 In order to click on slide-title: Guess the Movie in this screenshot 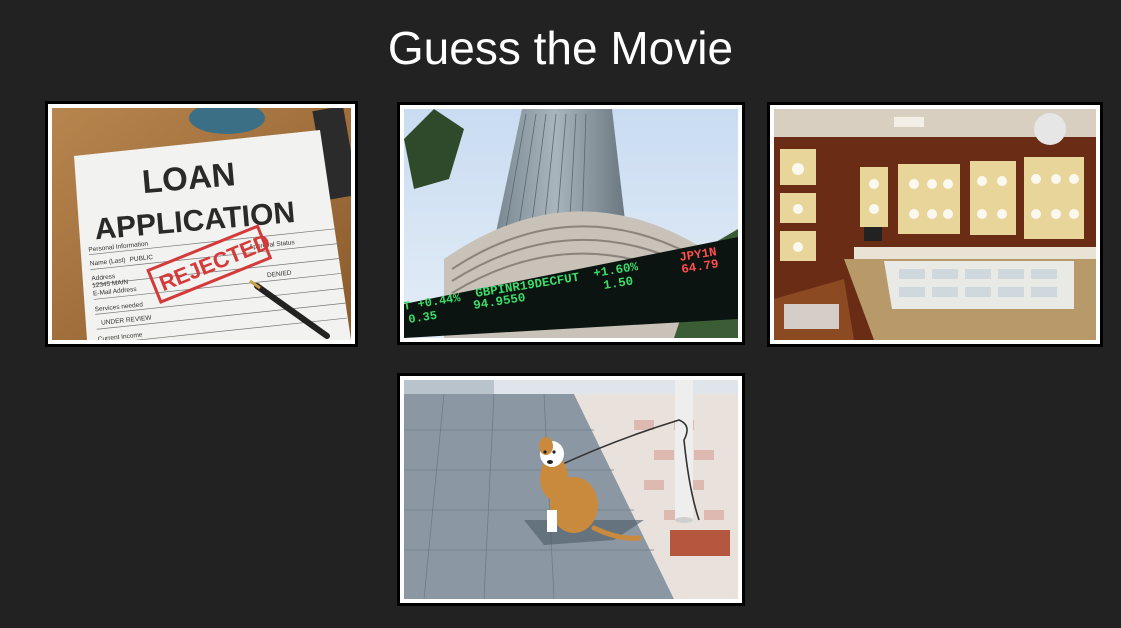, I will do `click(560, 48)`.